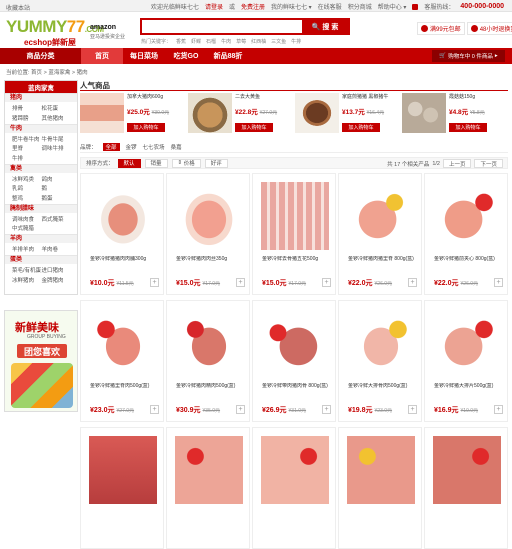  I want to click on hot-keyword: 草莓, so click(241, 41).